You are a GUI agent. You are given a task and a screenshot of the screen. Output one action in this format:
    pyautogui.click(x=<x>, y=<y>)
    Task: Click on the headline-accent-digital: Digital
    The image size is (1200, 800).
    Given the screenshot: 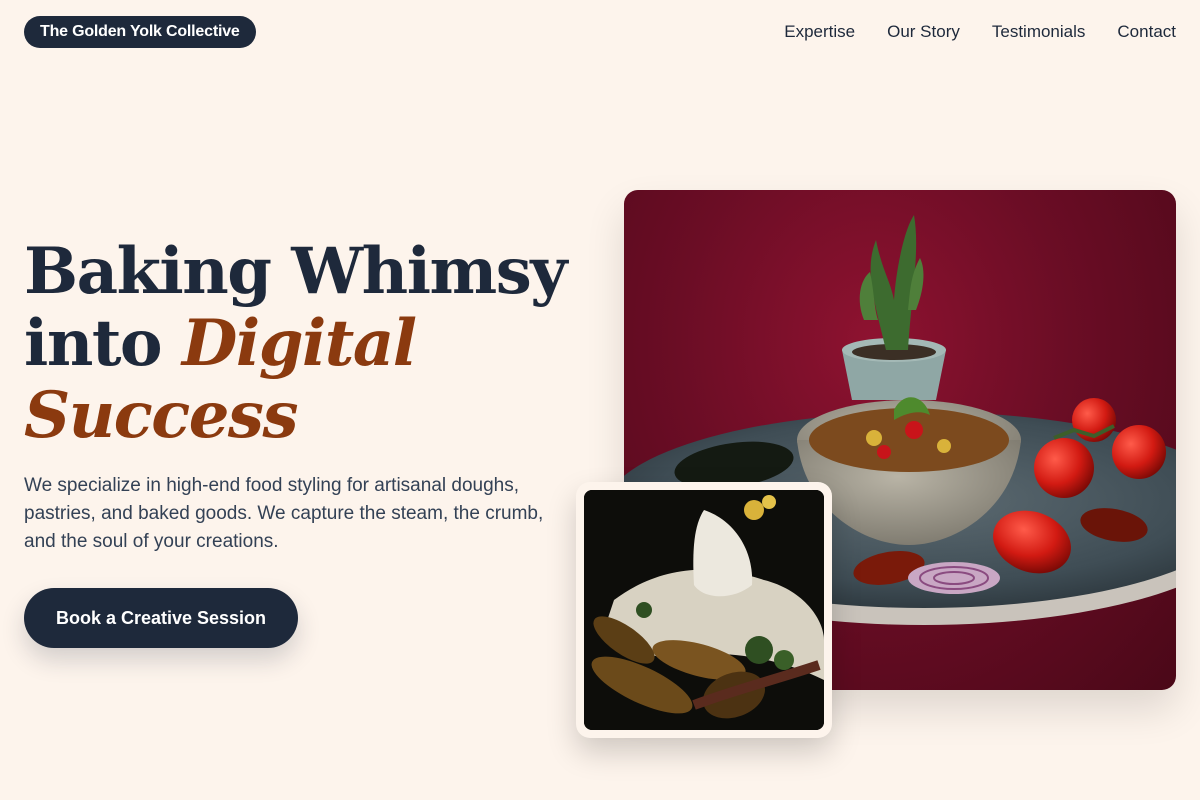 What is the action you would take?
    pyautogui.click(x=299, y=343)
    